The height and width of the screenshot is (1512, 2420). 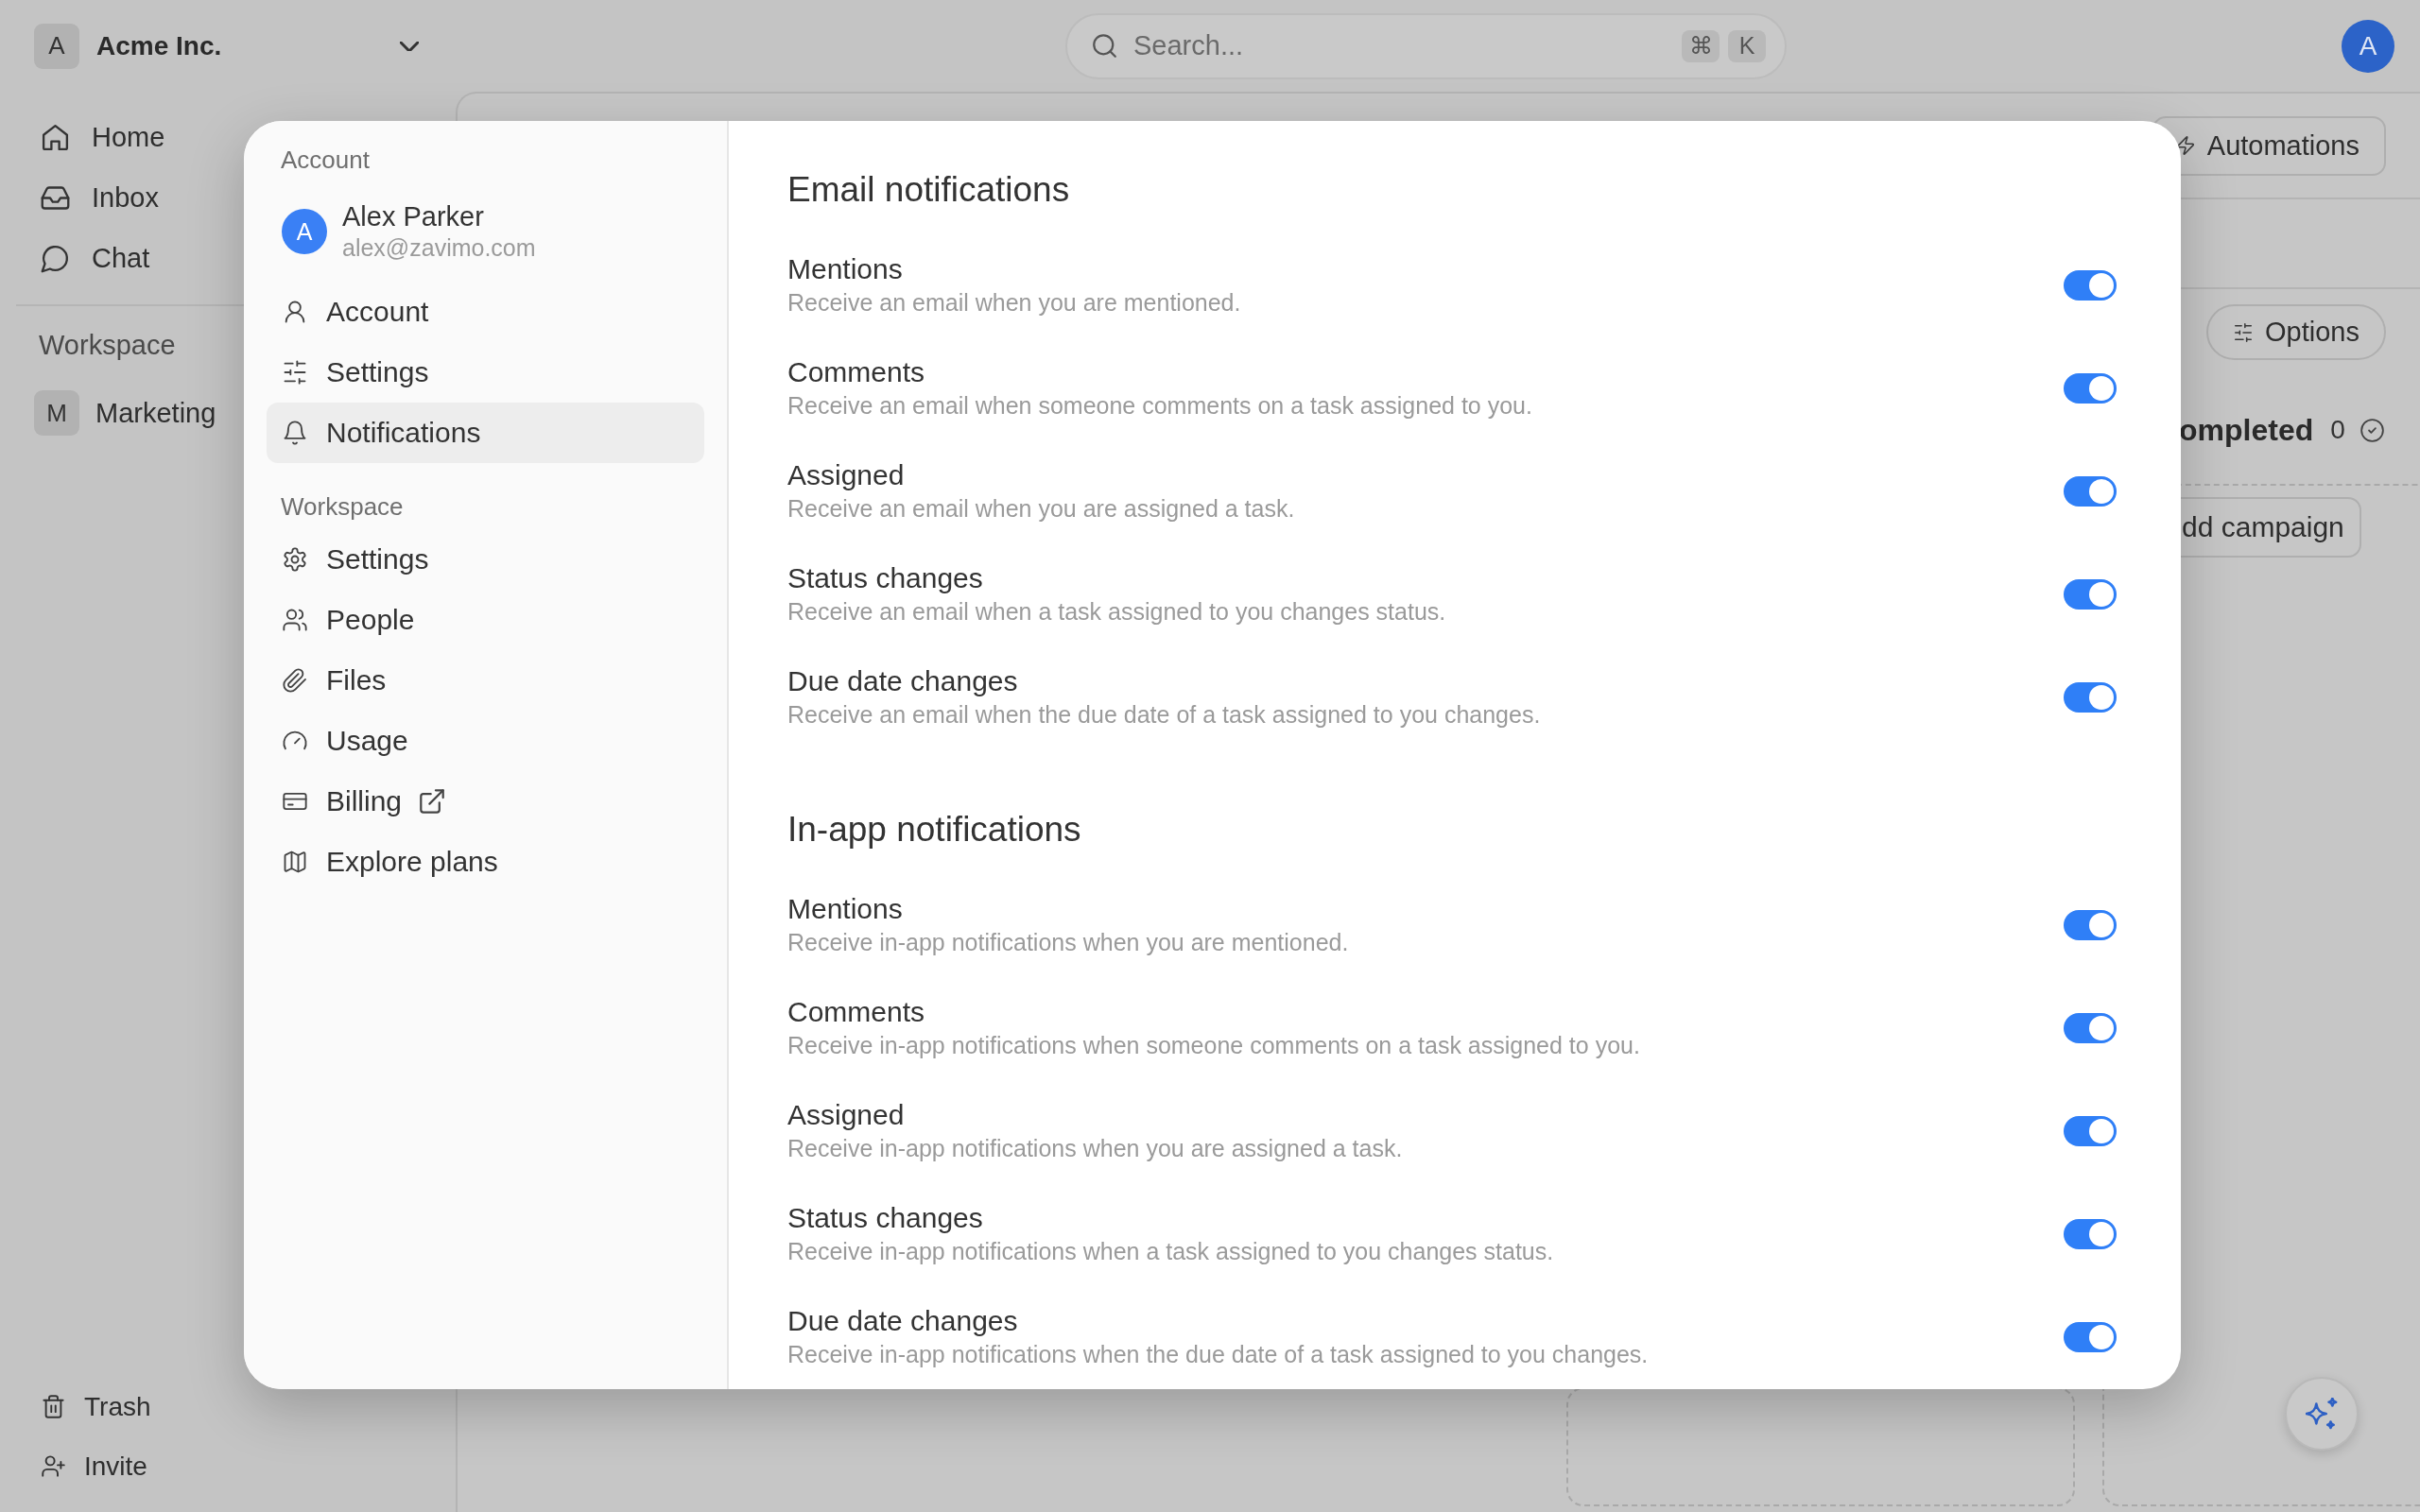 I want to click on section-label: Account, so click(x=325, y=159).